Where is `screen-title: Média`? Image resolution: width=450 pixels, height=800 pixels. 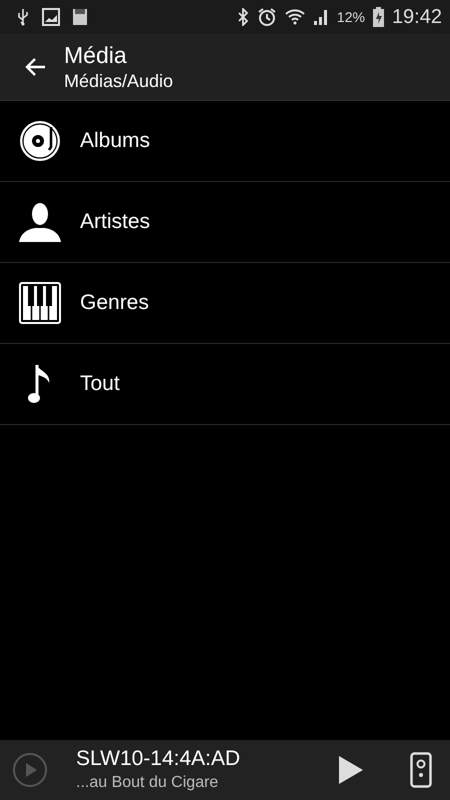 screen-title: Média is located at coordinates (96, 55).